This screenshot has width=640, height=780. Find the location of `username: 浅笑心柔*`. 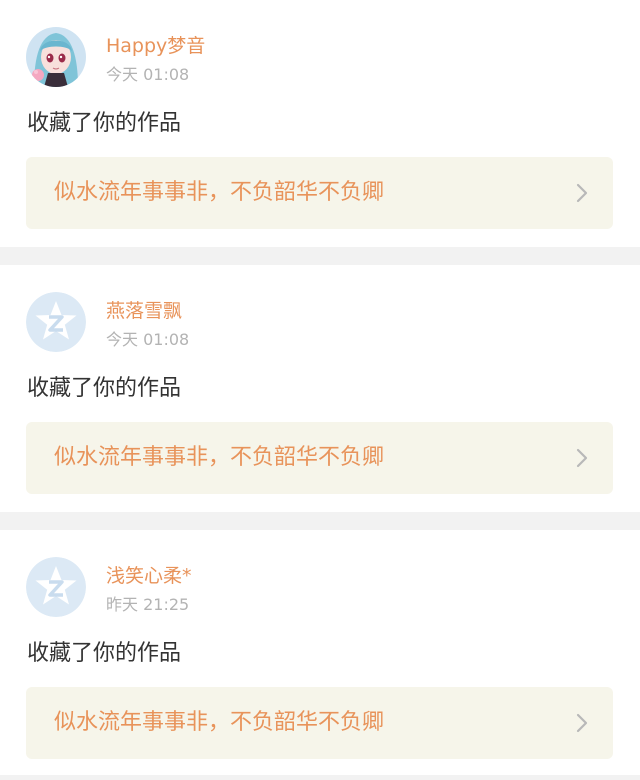

username: 浅笑心柔* is located at coordinates (149, 576).